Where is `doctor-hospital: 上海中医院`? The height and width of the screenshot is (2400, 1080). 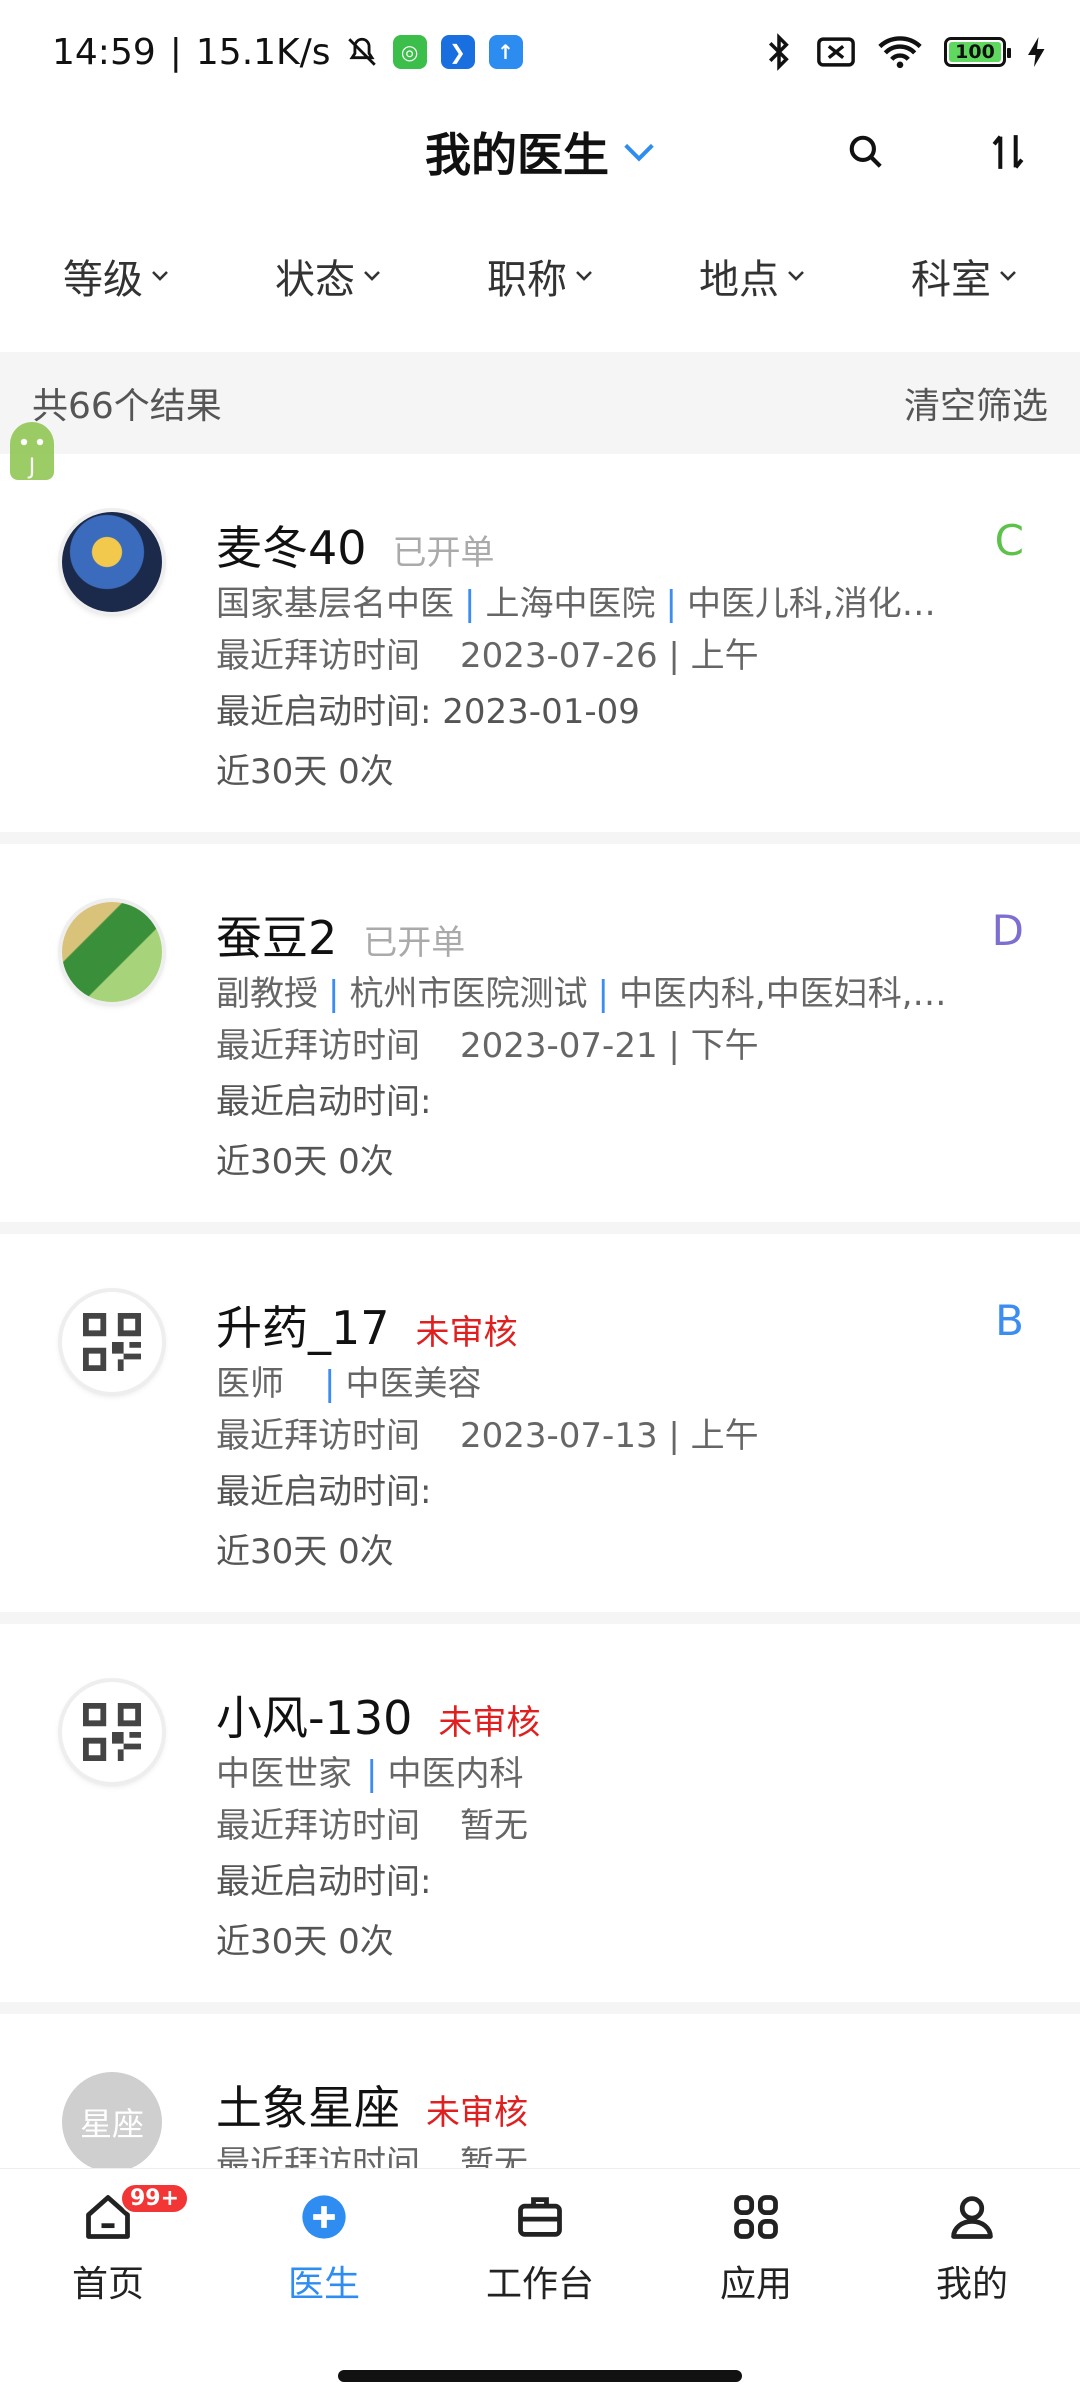 doctor-hospital: 上海中医院 is located at coordinates (570, 604).